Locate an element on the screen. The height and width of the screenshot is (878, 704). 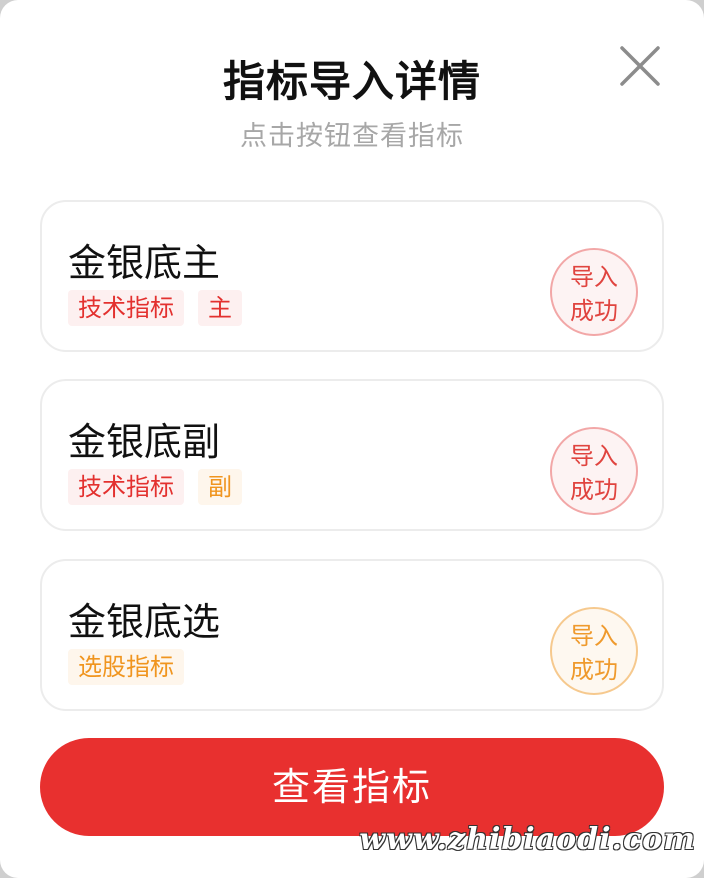
site-watermark: www.zhibiaodi.com is located at coordinates (527, 839).